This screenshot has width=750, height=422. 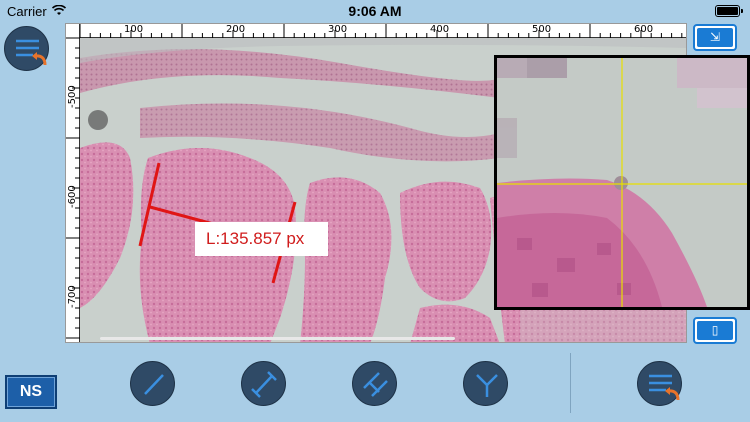 What do you see at coordinates (644, 29) in the screenshot?
I see `ruler-top-label: 600` at bounding box center [644, 29].